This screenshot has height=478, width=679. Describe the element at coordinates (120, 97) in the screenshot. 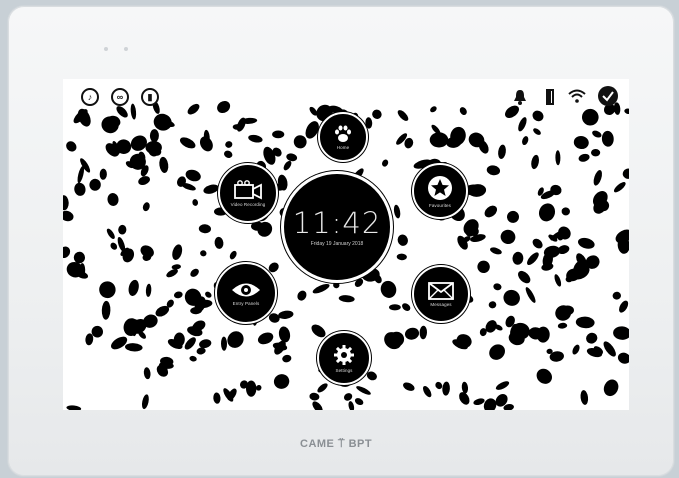

I see `voicemail-icon: ∞` at that location.